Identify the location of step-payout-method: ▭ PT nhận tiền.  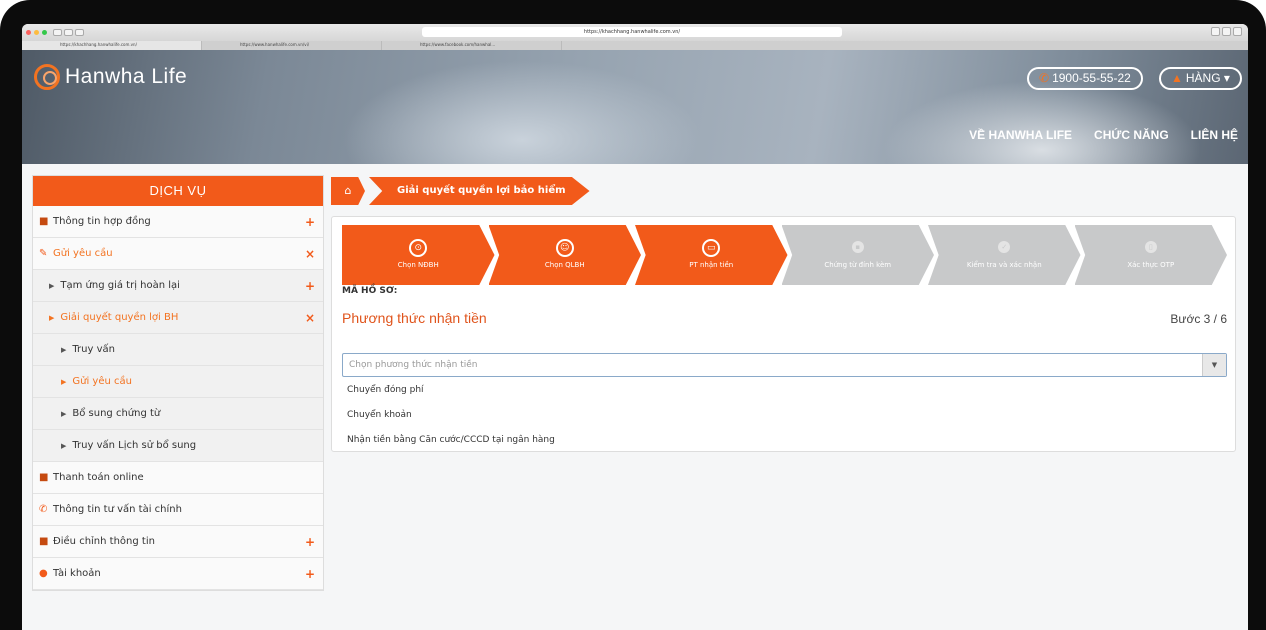
(711, 255).